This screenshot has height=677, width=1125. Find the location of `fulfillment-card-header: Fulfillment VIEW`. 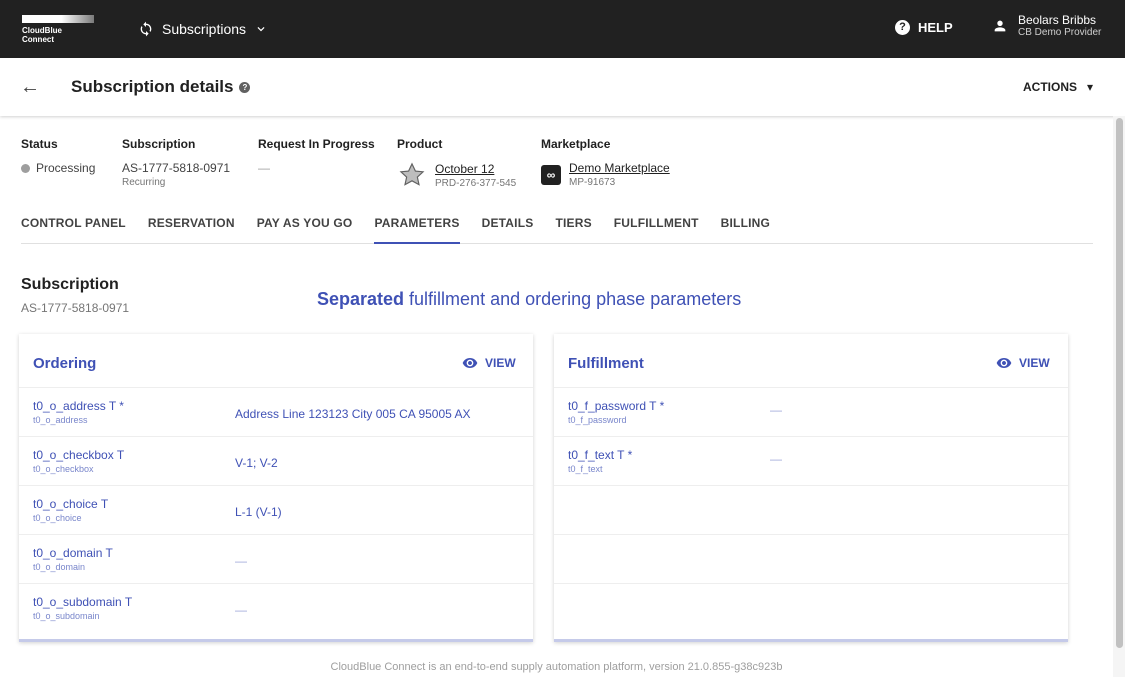

fulfillment-card-header: Fulfillment VIEW is located at coordinates (811, 361).